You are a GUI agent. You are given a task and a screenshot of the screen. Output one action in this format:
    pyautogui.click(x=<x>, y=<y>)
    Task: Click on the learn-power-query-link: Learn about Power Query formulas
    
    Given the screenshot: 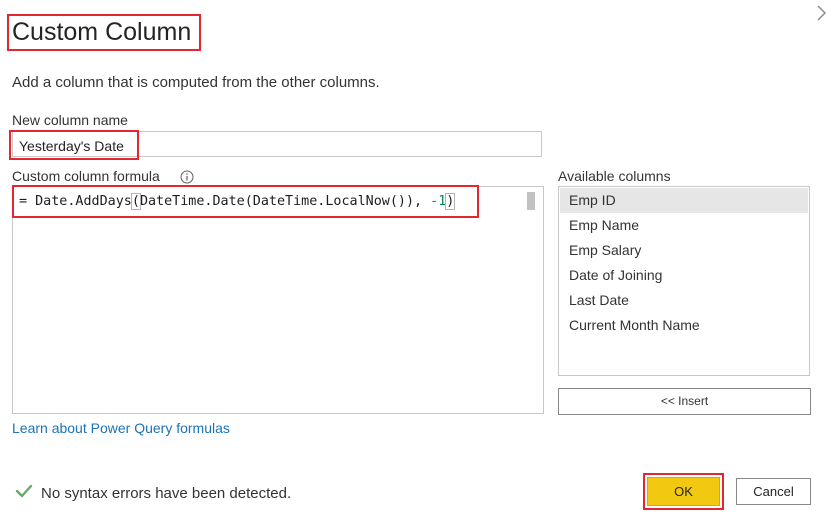 What is the action you would take?
    pyautogui.click(x=121, y=428)
    